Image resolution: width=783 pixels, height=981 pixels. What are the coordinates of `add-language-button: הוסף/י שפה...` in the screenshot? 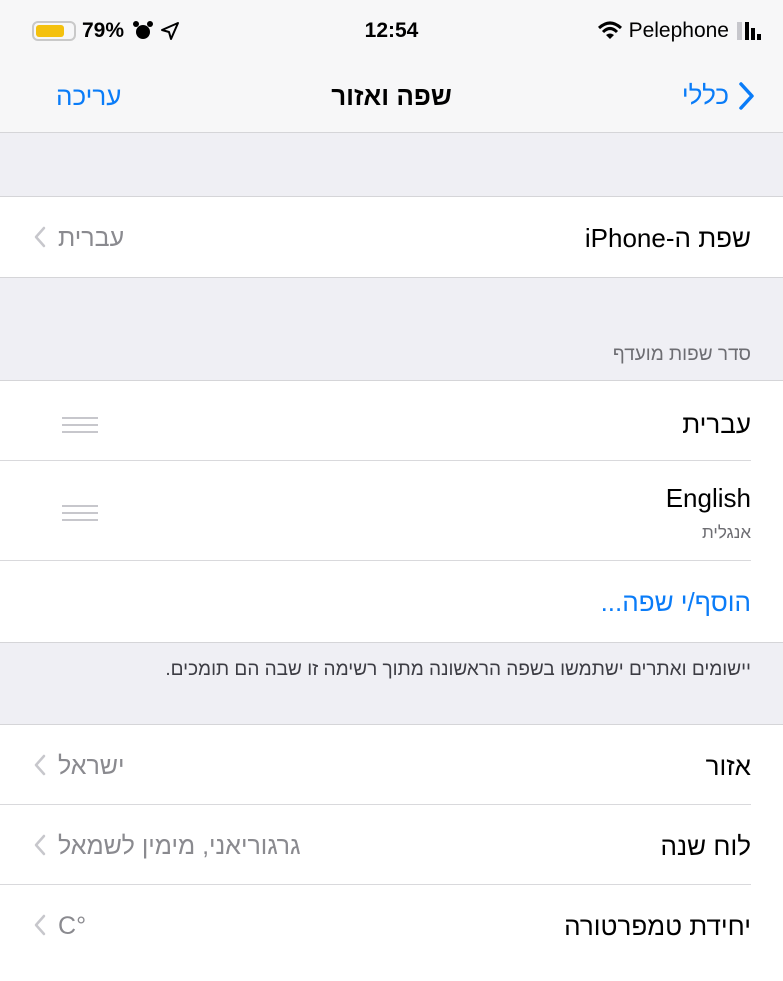 It's located at (676, 602).